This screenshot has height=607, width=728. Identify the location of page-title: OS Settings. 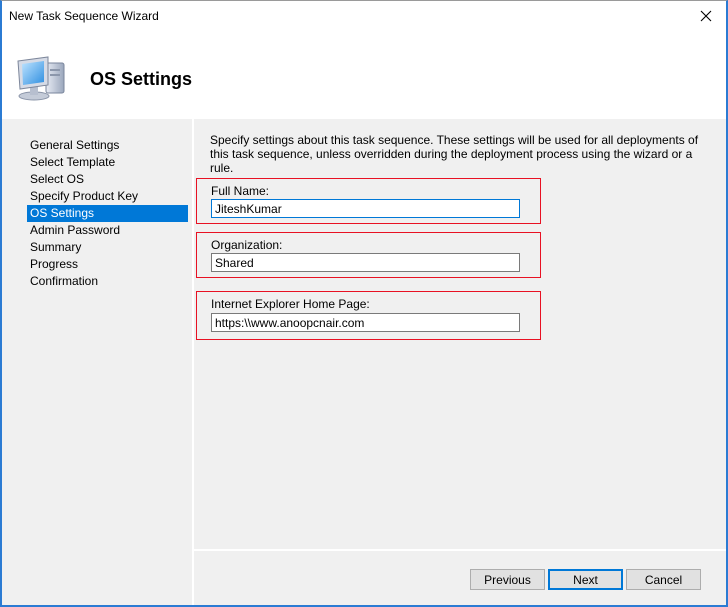
(141, 79).